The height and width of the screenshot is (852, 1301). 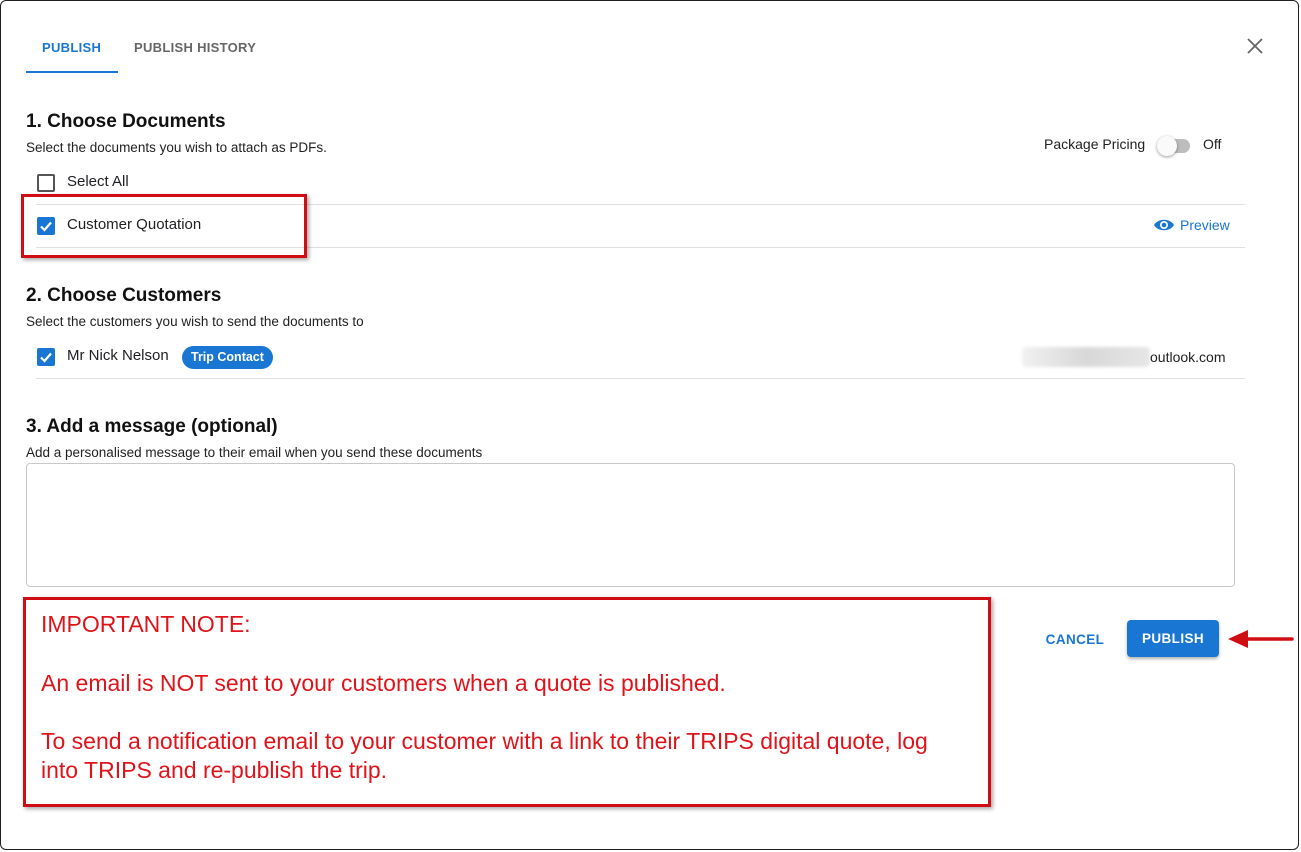 What do you see at coordinates (227, 357) in the screenshot?
I see `trip-contact-badge: Trip Contact` at bounding box center [227, 357].